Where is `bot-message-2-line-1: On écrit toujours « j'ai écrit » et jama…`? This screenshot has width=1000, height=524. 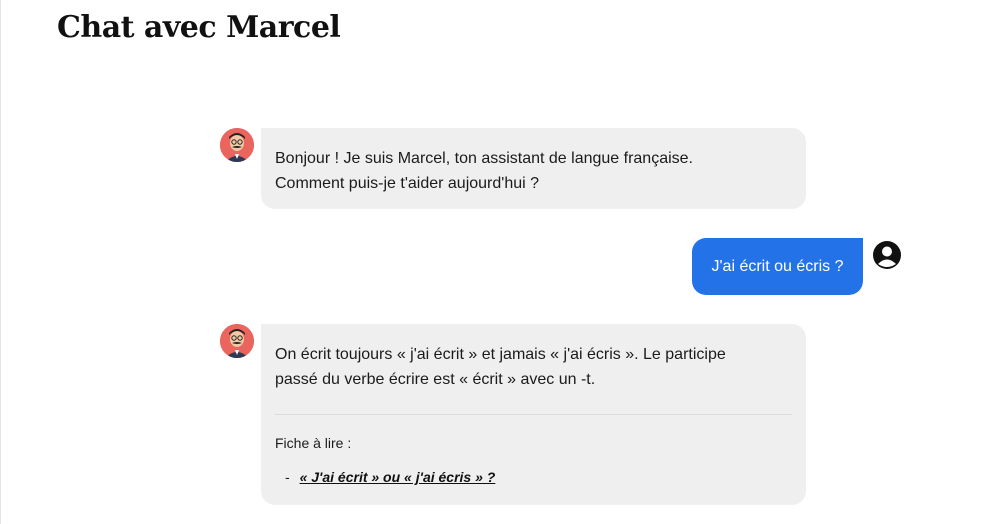 bot-message-2-line-1: On écrit toujours « j'ai écrit » et jama… is located at coordinates (500, 354).